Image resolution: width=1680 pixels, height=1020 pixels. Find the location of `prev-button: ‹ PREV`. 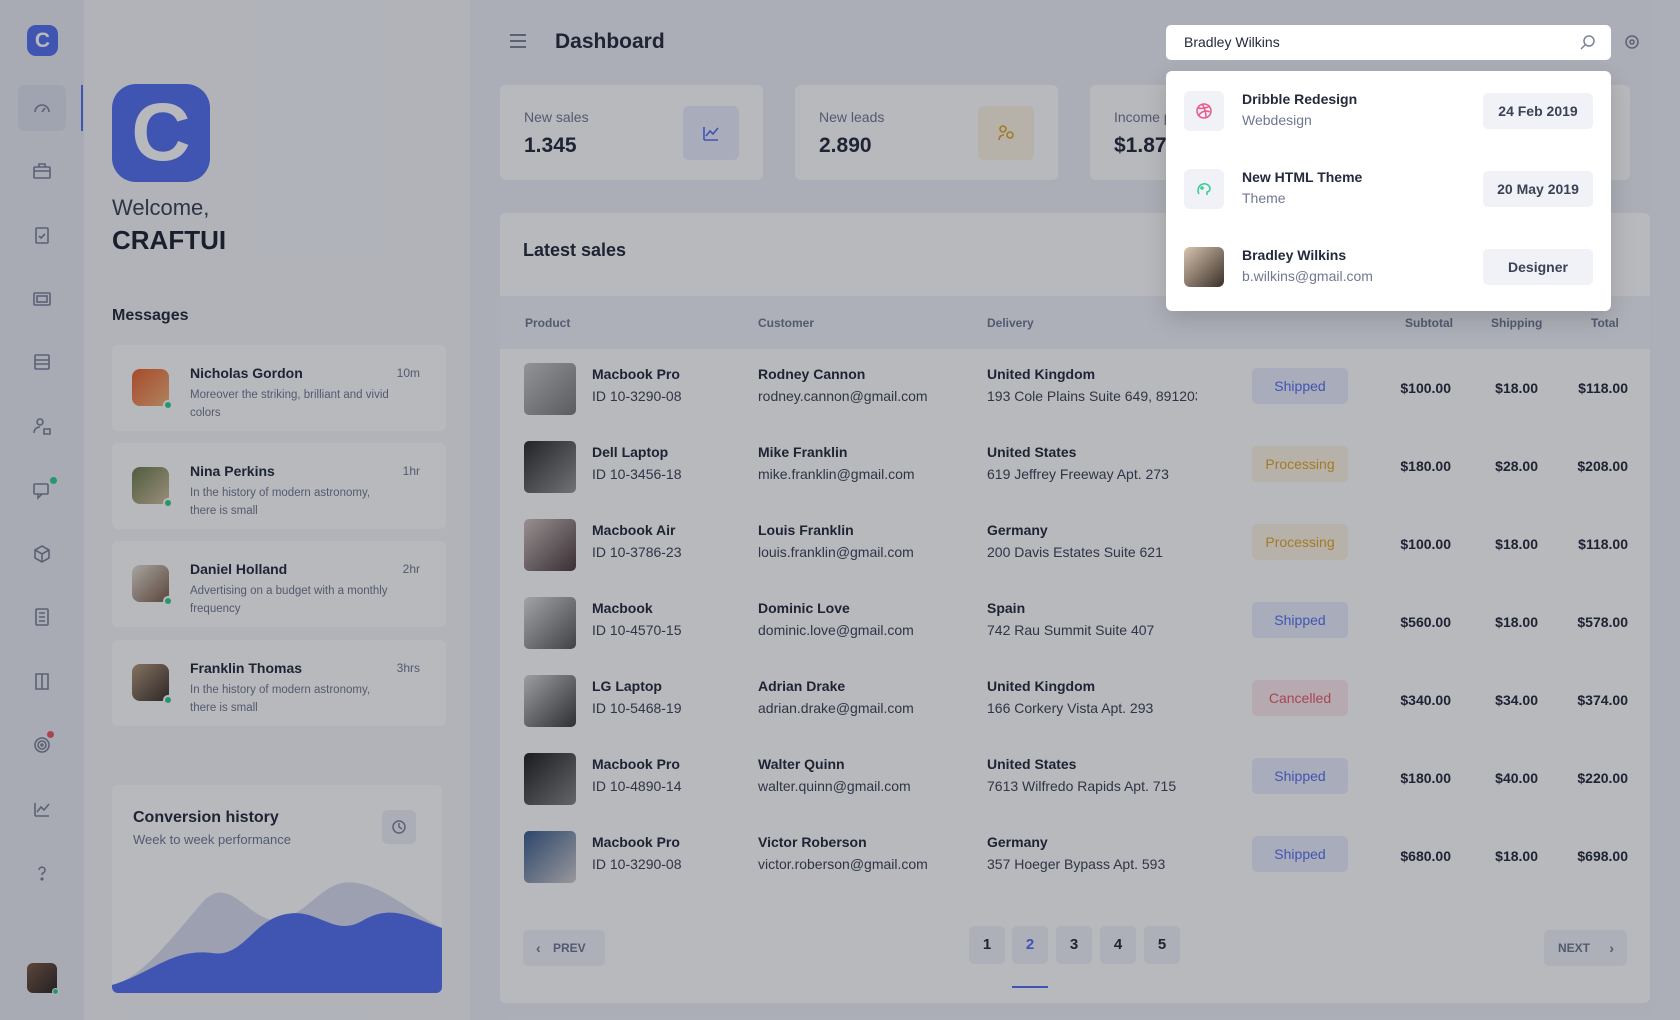

prev-button: ‹ PREV is located at coordinates (564, 948).